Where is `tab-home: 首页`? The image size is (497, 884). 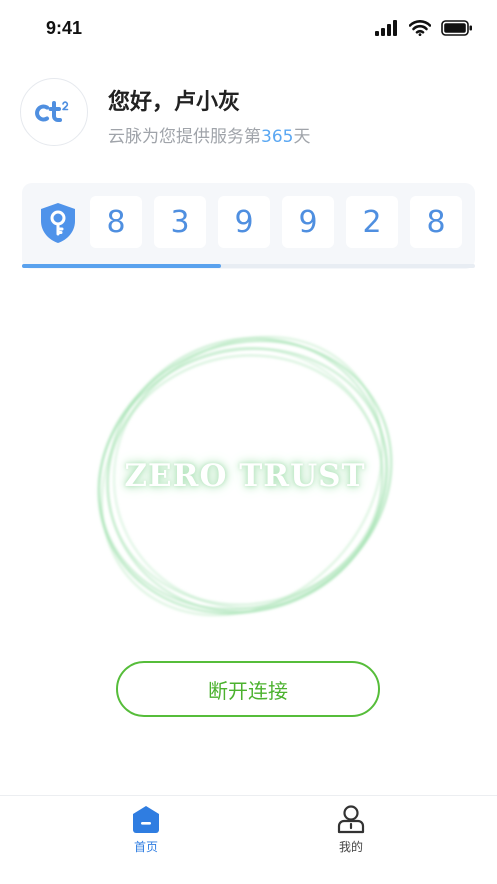 tab-home: 首页 is located at coordinates (146, 834).